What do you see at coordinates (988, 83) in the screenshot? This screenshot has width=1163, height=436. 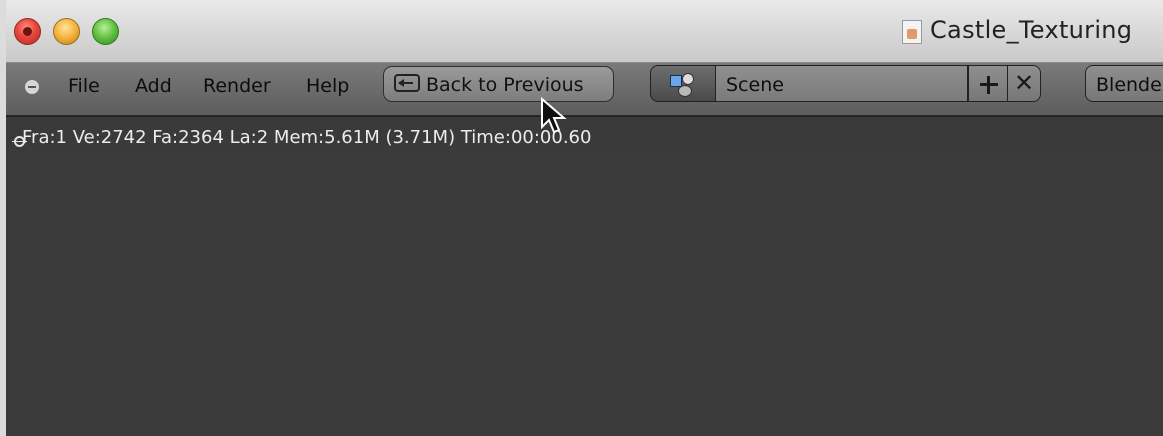 I see `add-icon` at bounding box center [988, 83].